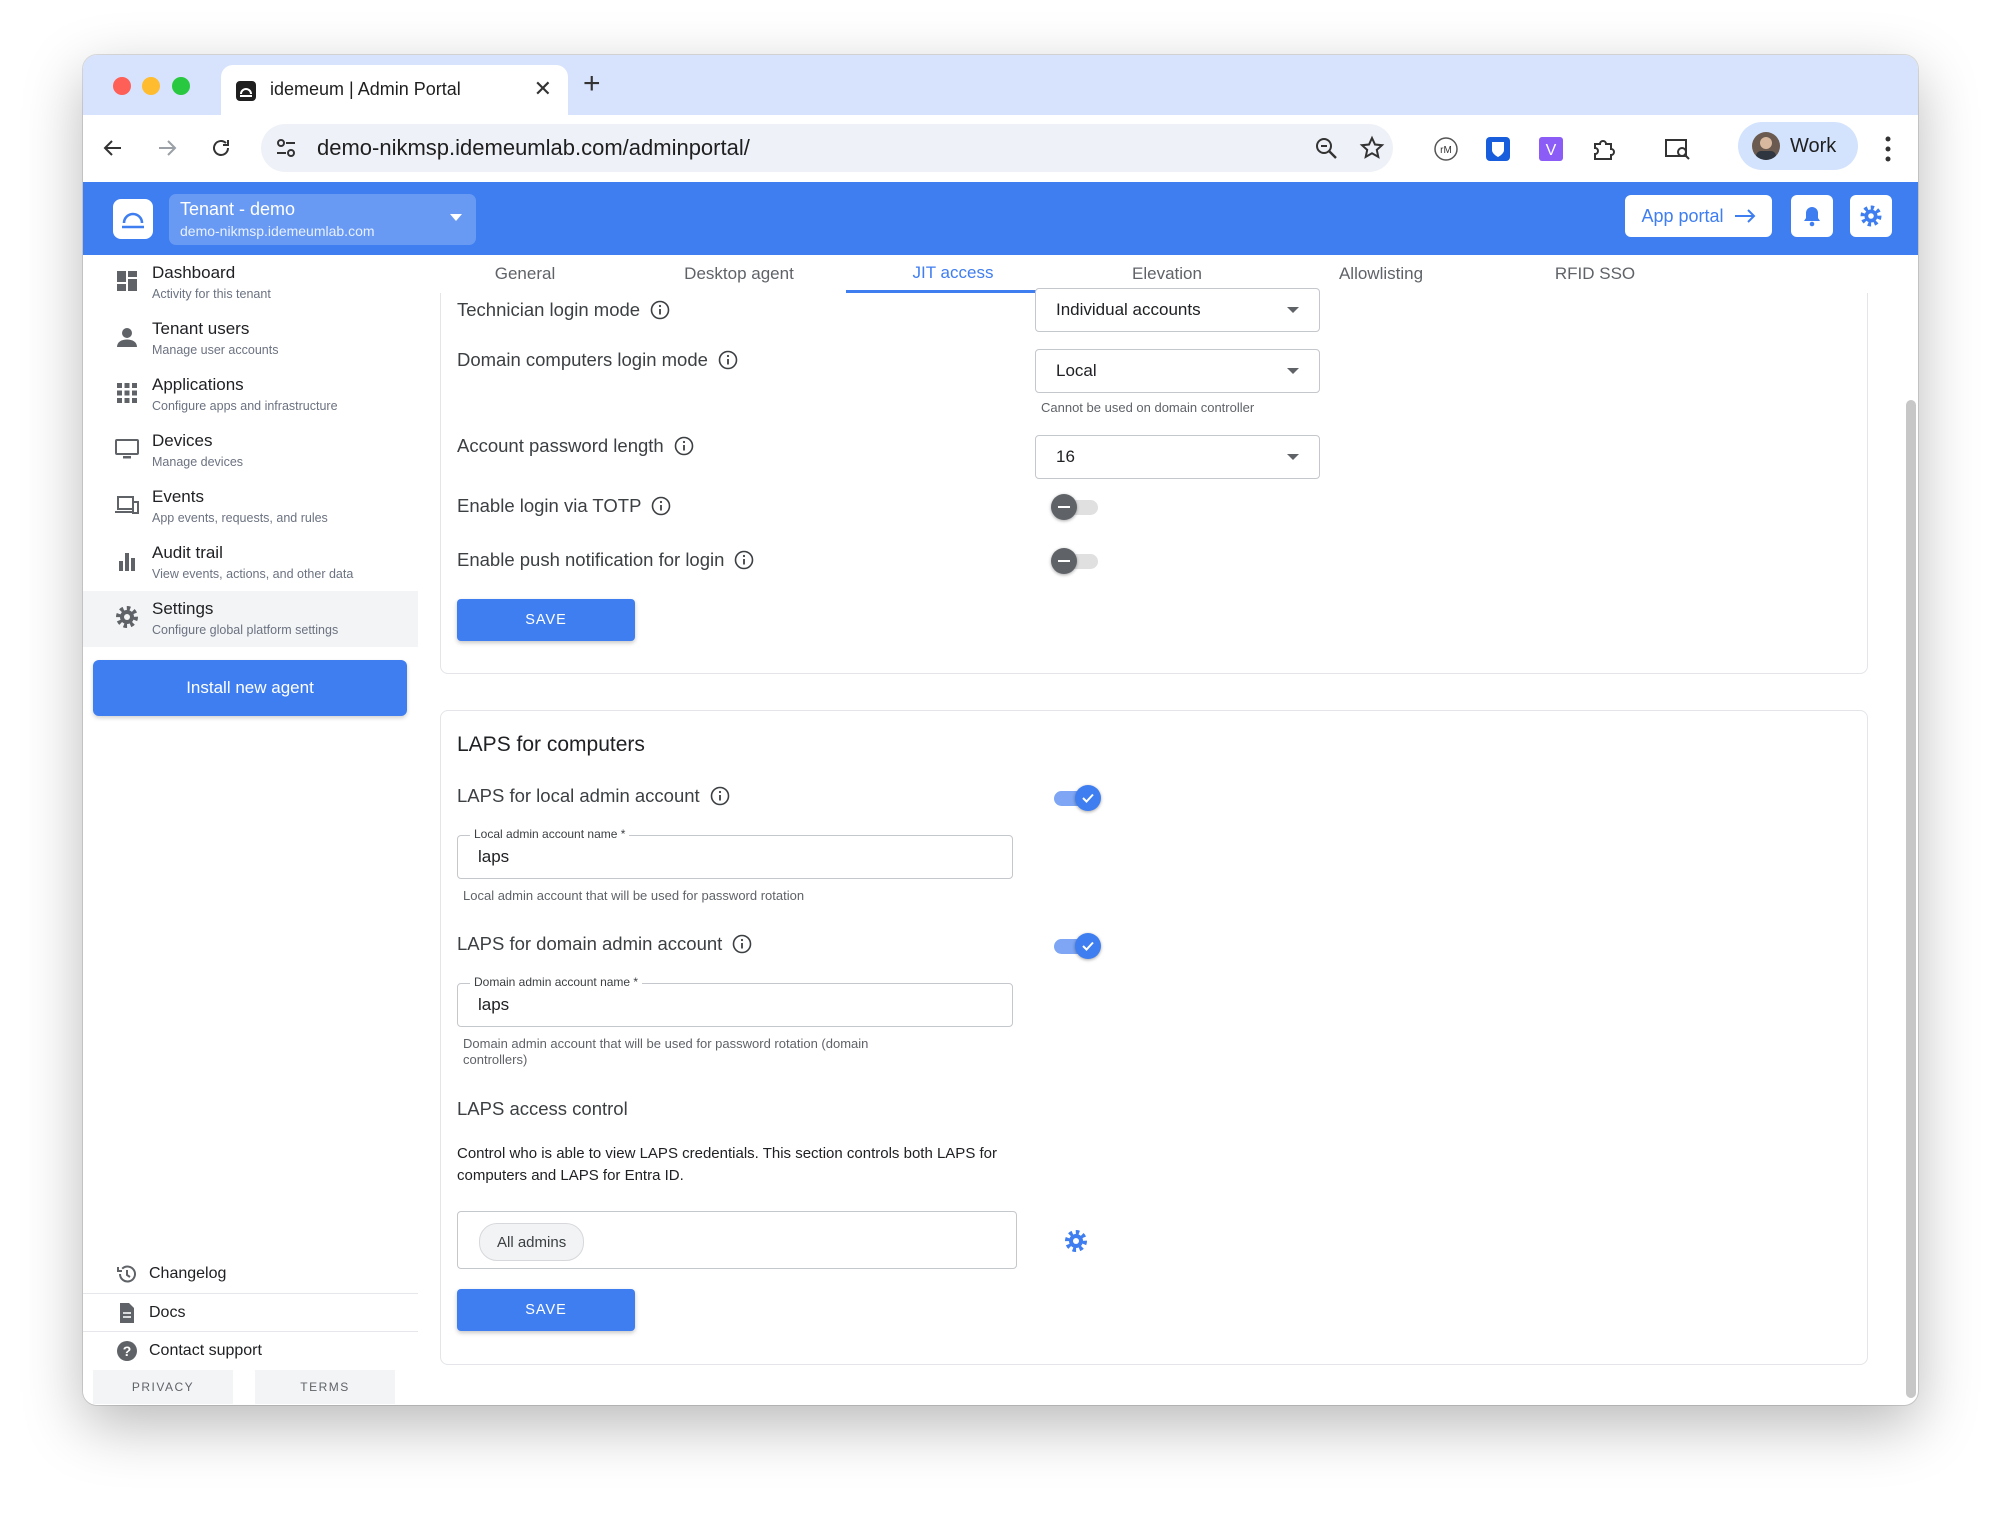 The width and height of the screenshot is (2000, 1514). Describe the element at coordinates (277, 231) in the screenshot. I see `tenant-domain: demo-nikmsp.idemeumlab.com` at that location.